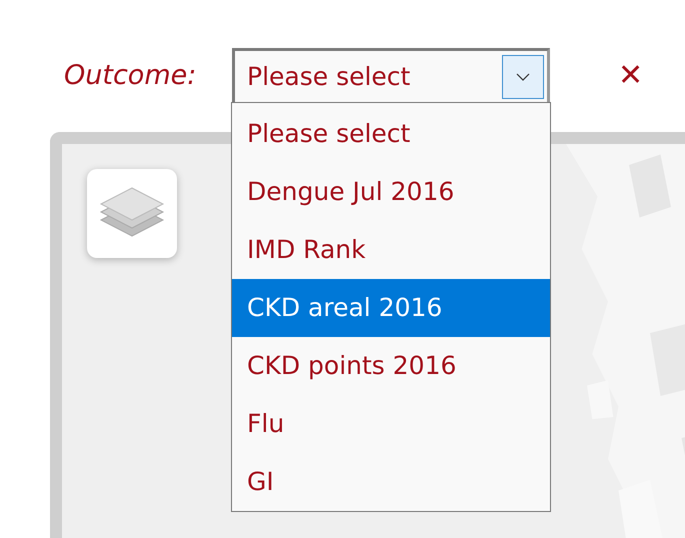  I want to click on dropdown-option: Please select, so click(391, 134).